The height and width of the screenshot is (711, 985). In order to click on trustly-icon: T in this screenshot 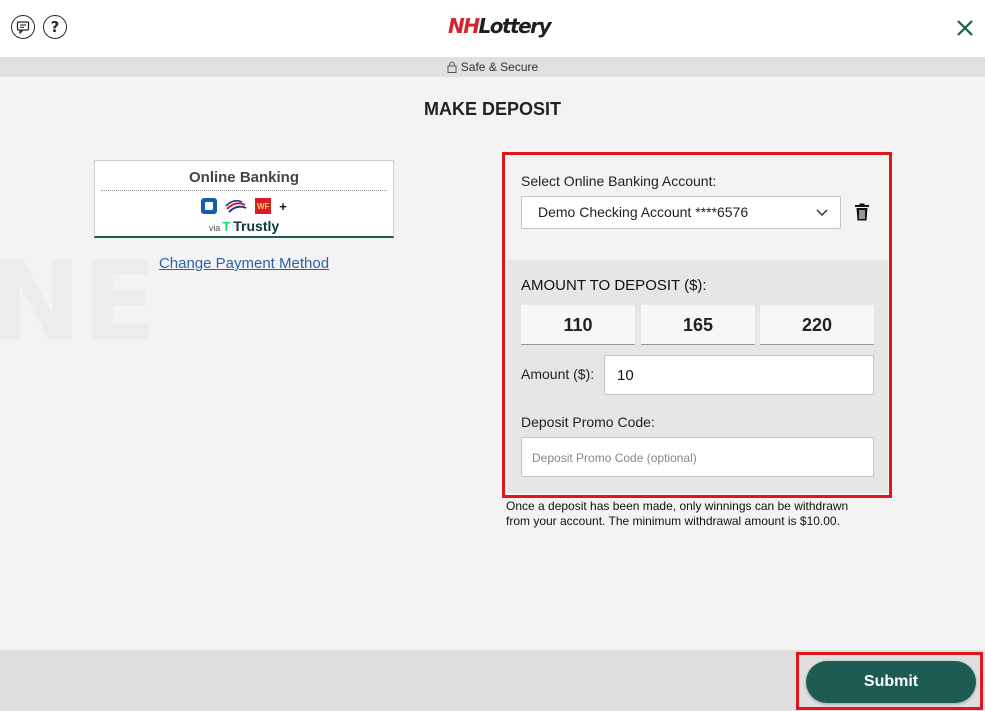, I will do `click(226, 226)`.